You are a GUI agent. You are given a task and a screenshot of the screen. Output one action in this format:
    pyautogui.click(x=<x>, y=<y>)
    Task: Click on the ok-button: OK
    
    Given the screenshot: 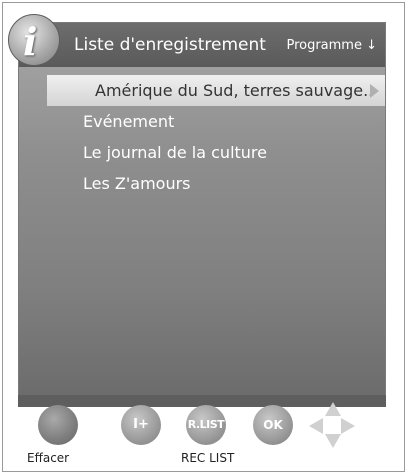 What is the action you would take?
    pyautogui.click(x=273, y=425)
    